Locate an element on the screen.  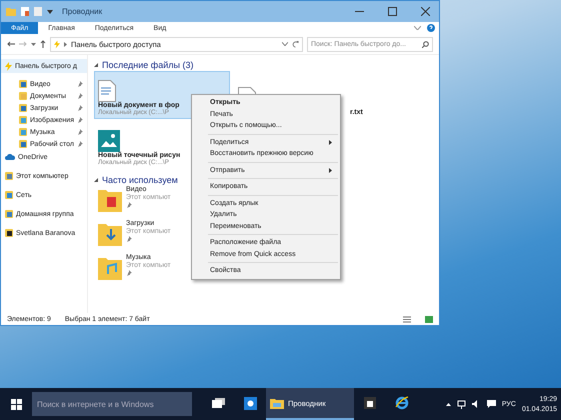
video-icon is located at coordinates (23, 84).